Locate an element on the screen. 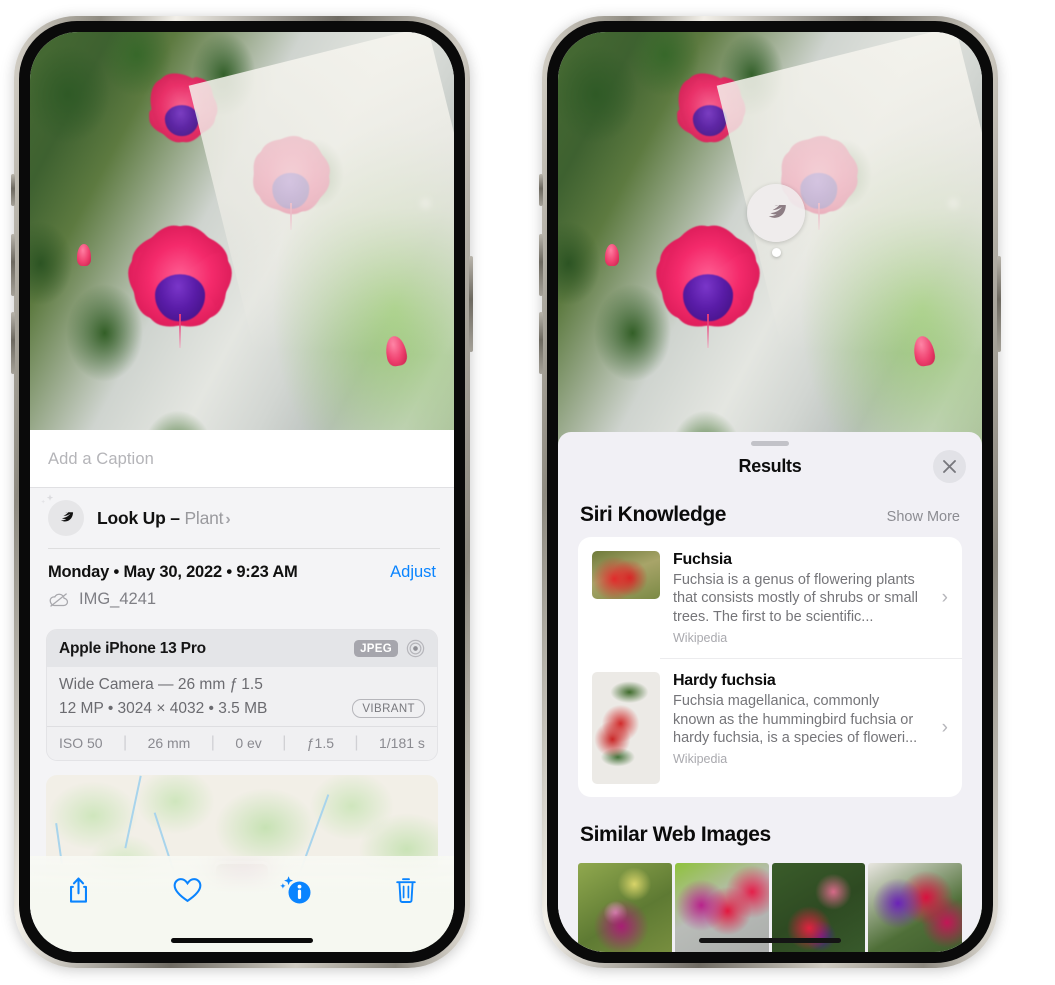 The height and width of the screenshot is (985, 1055). photographic-style-badge: VIBRANT is located at coordinates (388, 708).